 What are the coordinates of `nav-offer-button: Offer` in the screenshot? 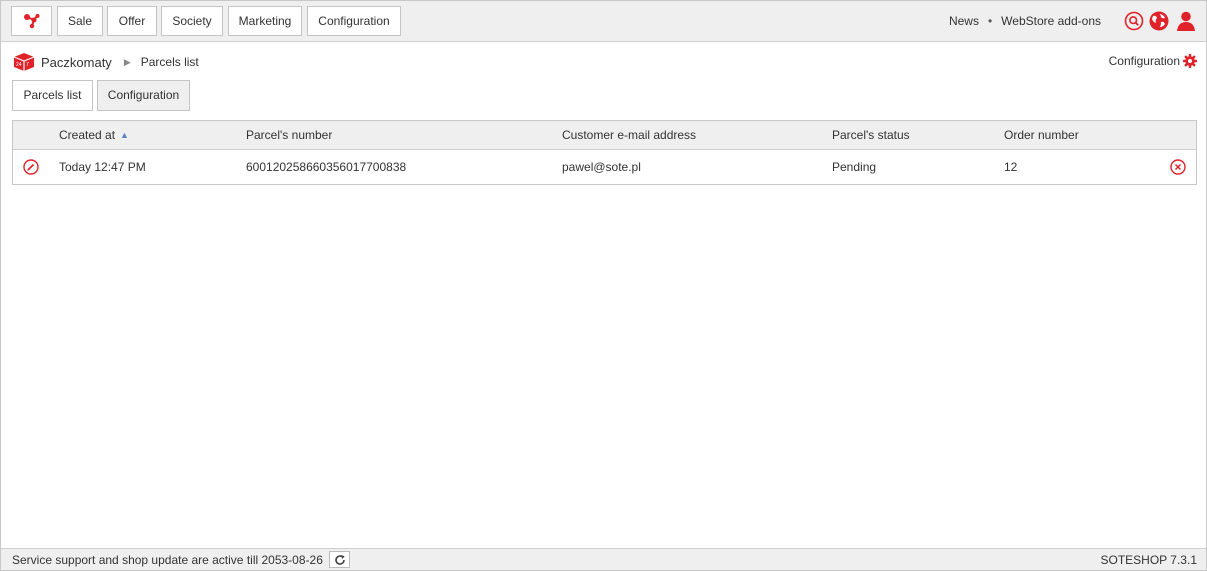 It's located at (132, 21).